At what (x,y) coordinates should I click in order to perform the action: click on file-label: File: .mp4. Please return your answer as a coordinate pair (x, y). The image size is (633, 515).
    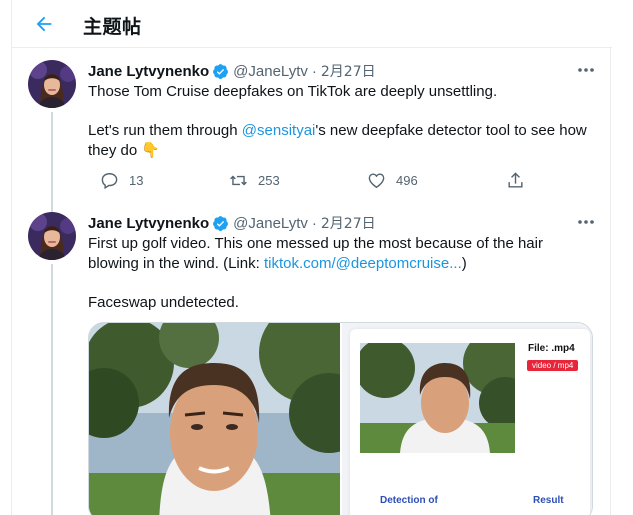
    Looking at the image, I should click on (551, 348).